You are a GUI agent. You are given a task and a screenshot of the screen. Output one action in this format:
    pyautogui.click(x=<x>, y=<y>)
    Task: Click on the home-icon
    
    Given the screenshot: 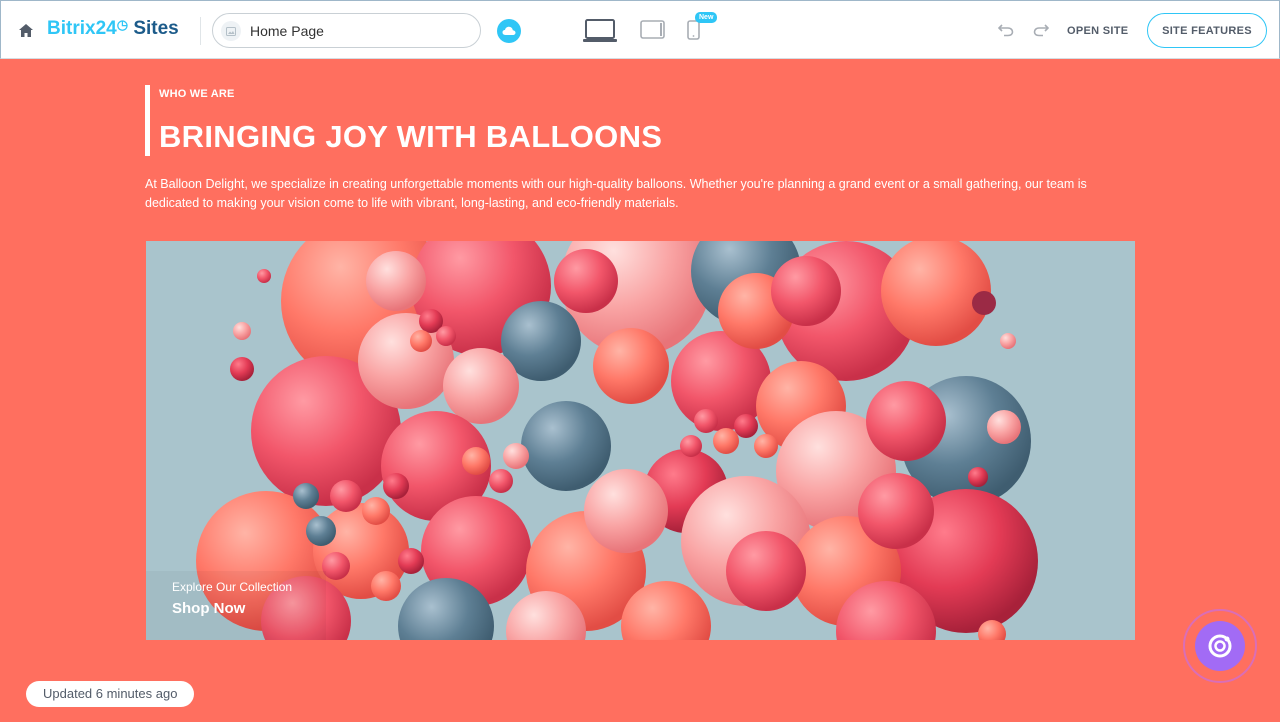 What is the action you would take?
    pyautogui.click(x=26, y=30)
    